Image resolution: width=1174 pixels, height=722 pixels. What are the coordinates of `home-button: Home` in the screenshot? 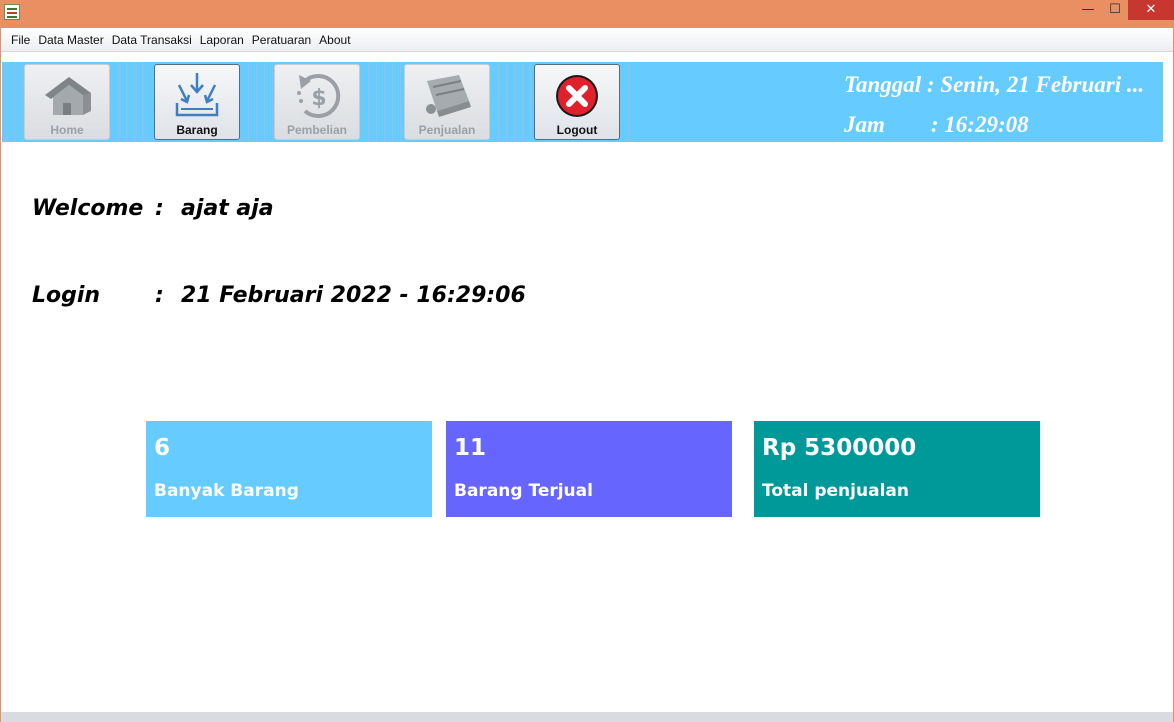 It's located at (67, 102).